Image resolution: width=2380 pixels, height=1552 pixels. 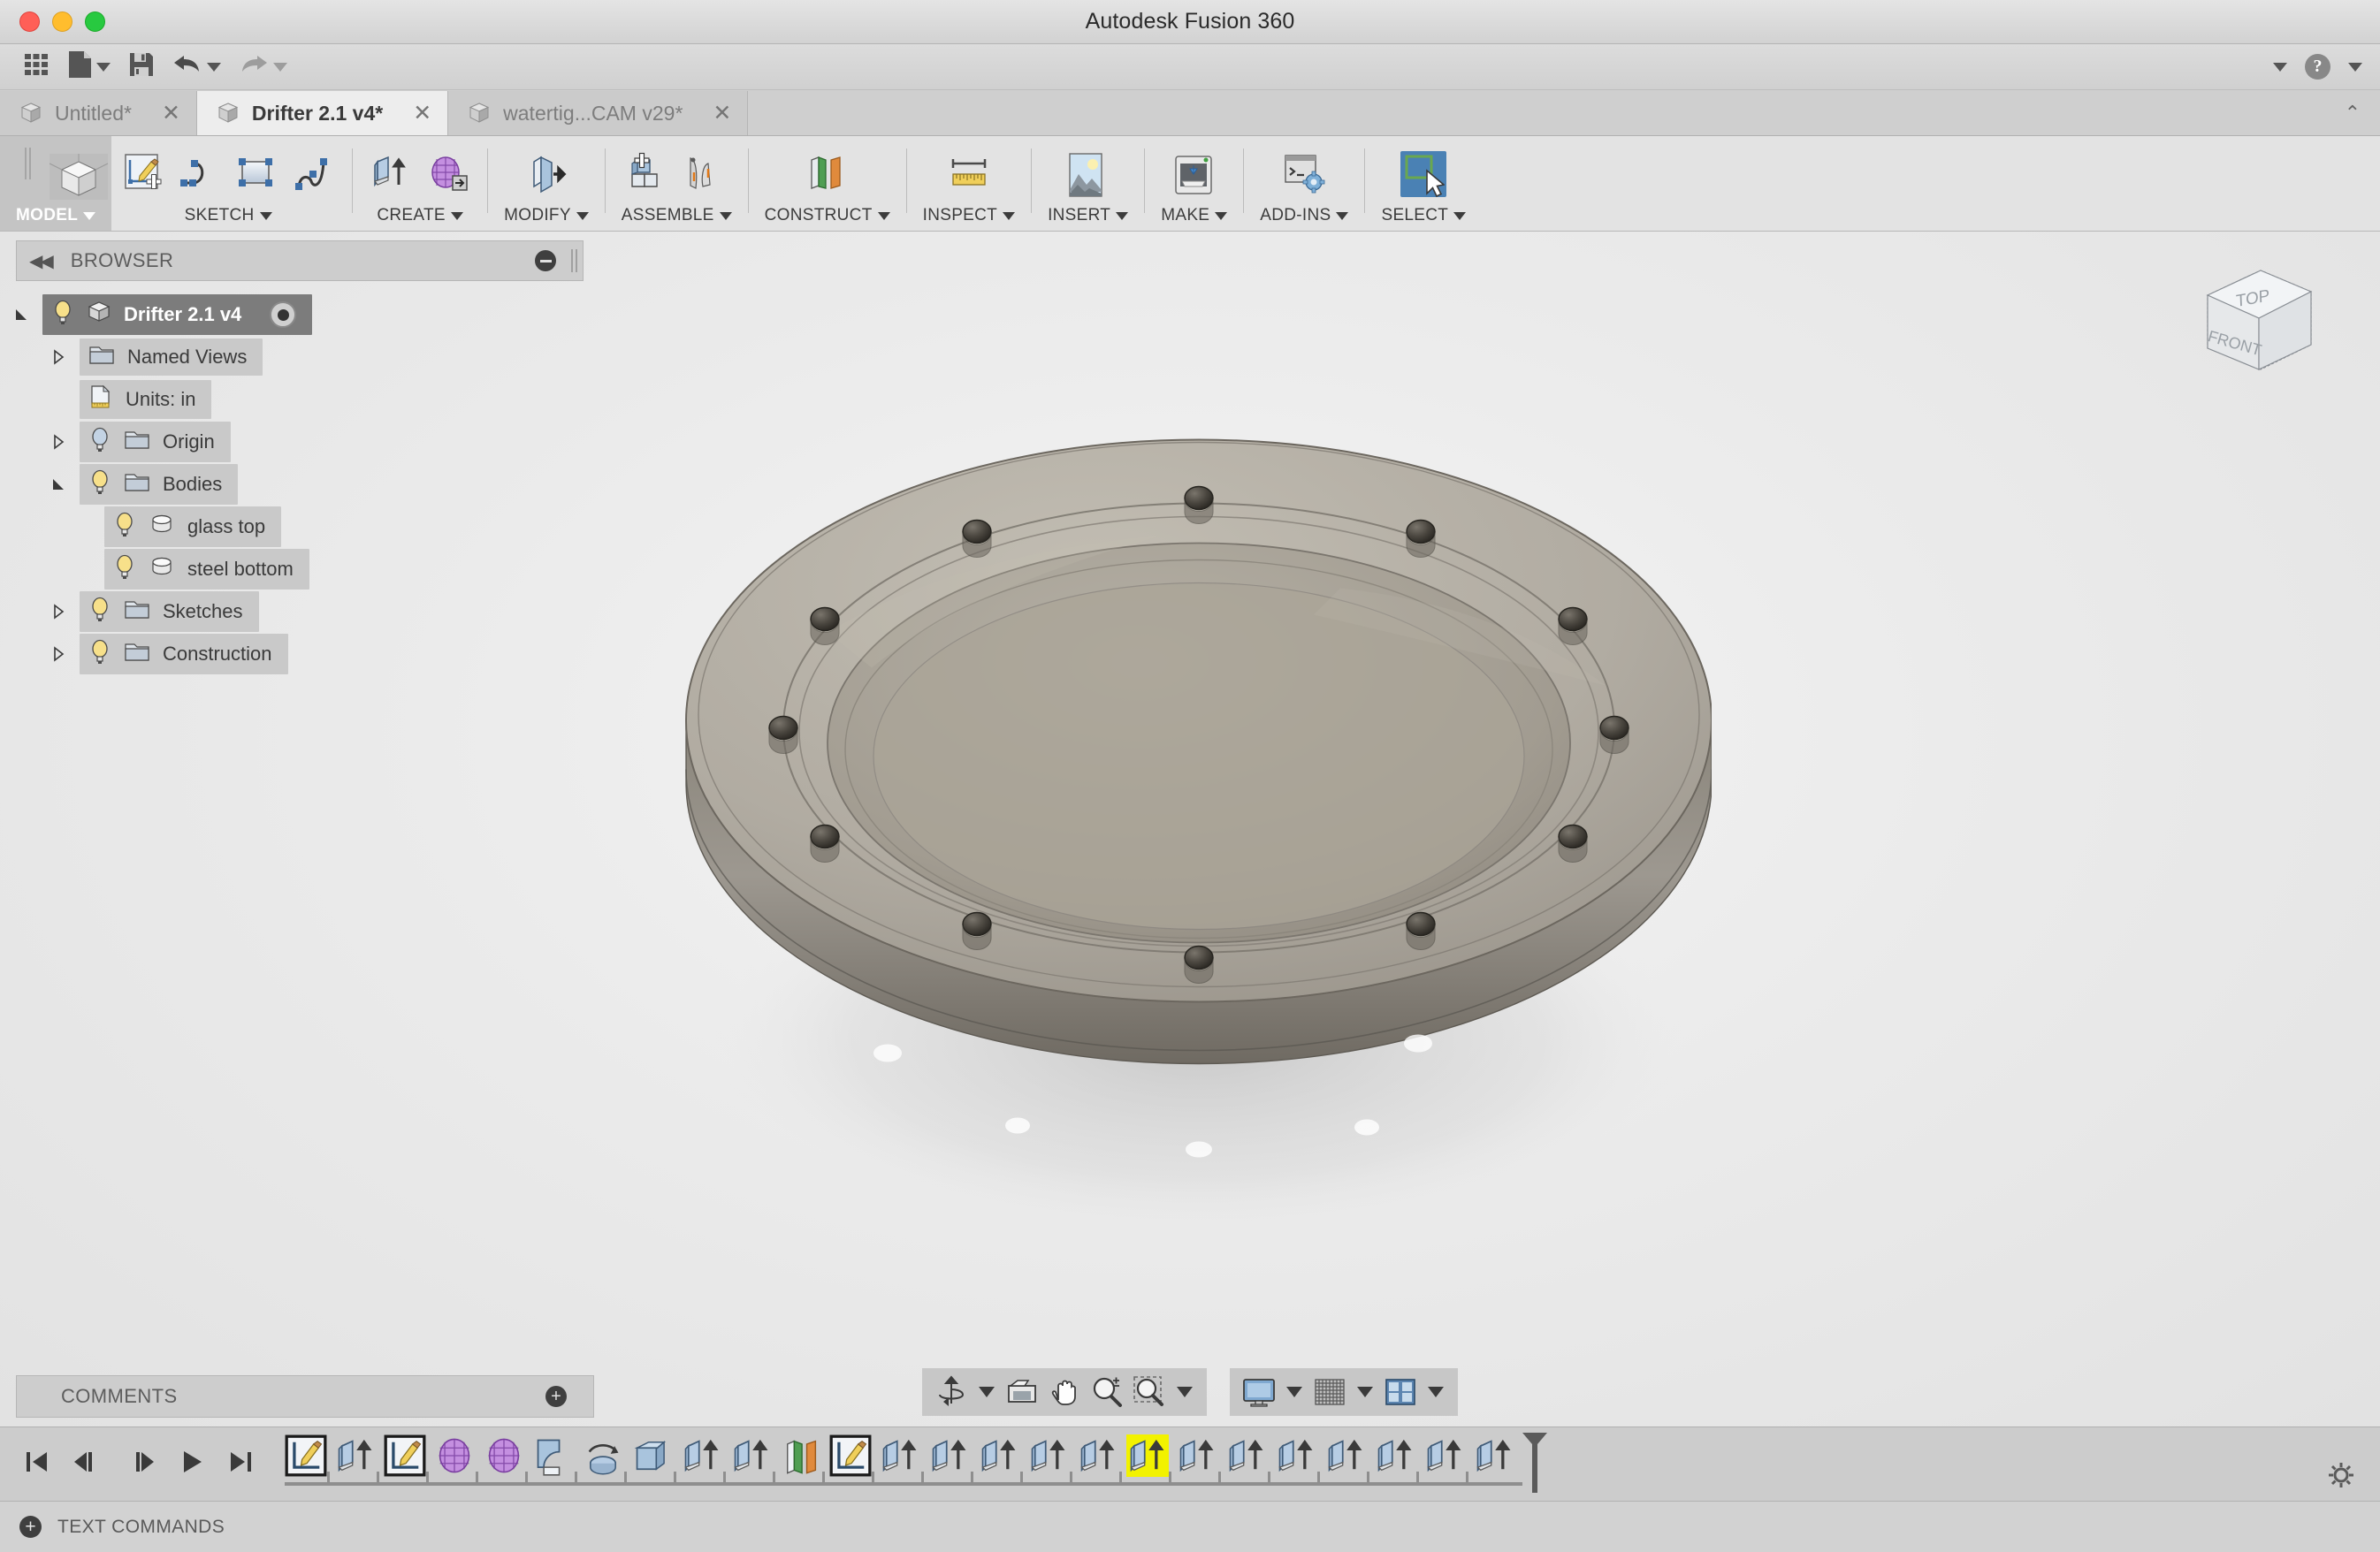 I want to click on arc-icon, so click(x=200, y=174).